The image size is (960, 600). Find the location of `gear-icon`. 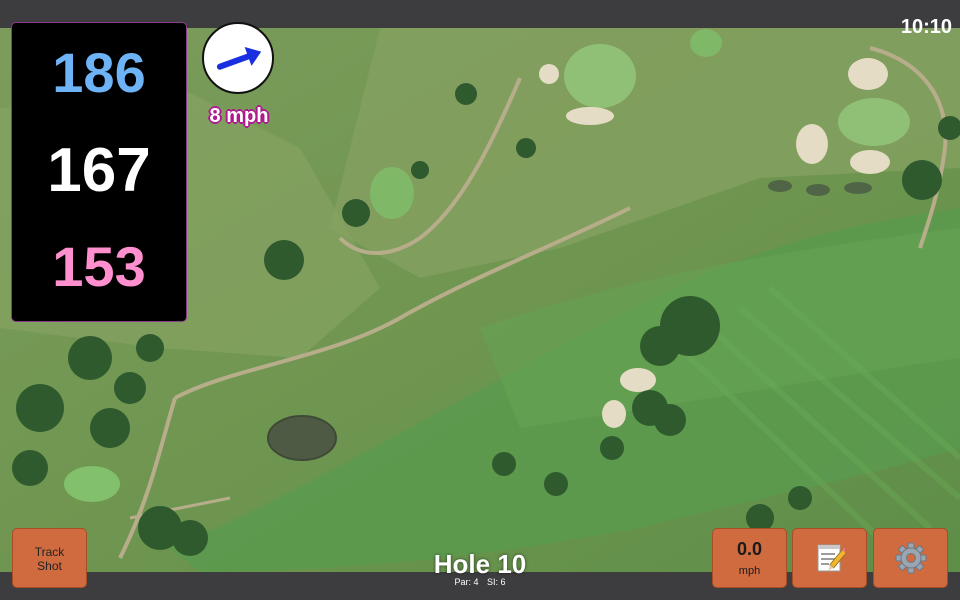

gear-icon is located at coordinates (910, 558).